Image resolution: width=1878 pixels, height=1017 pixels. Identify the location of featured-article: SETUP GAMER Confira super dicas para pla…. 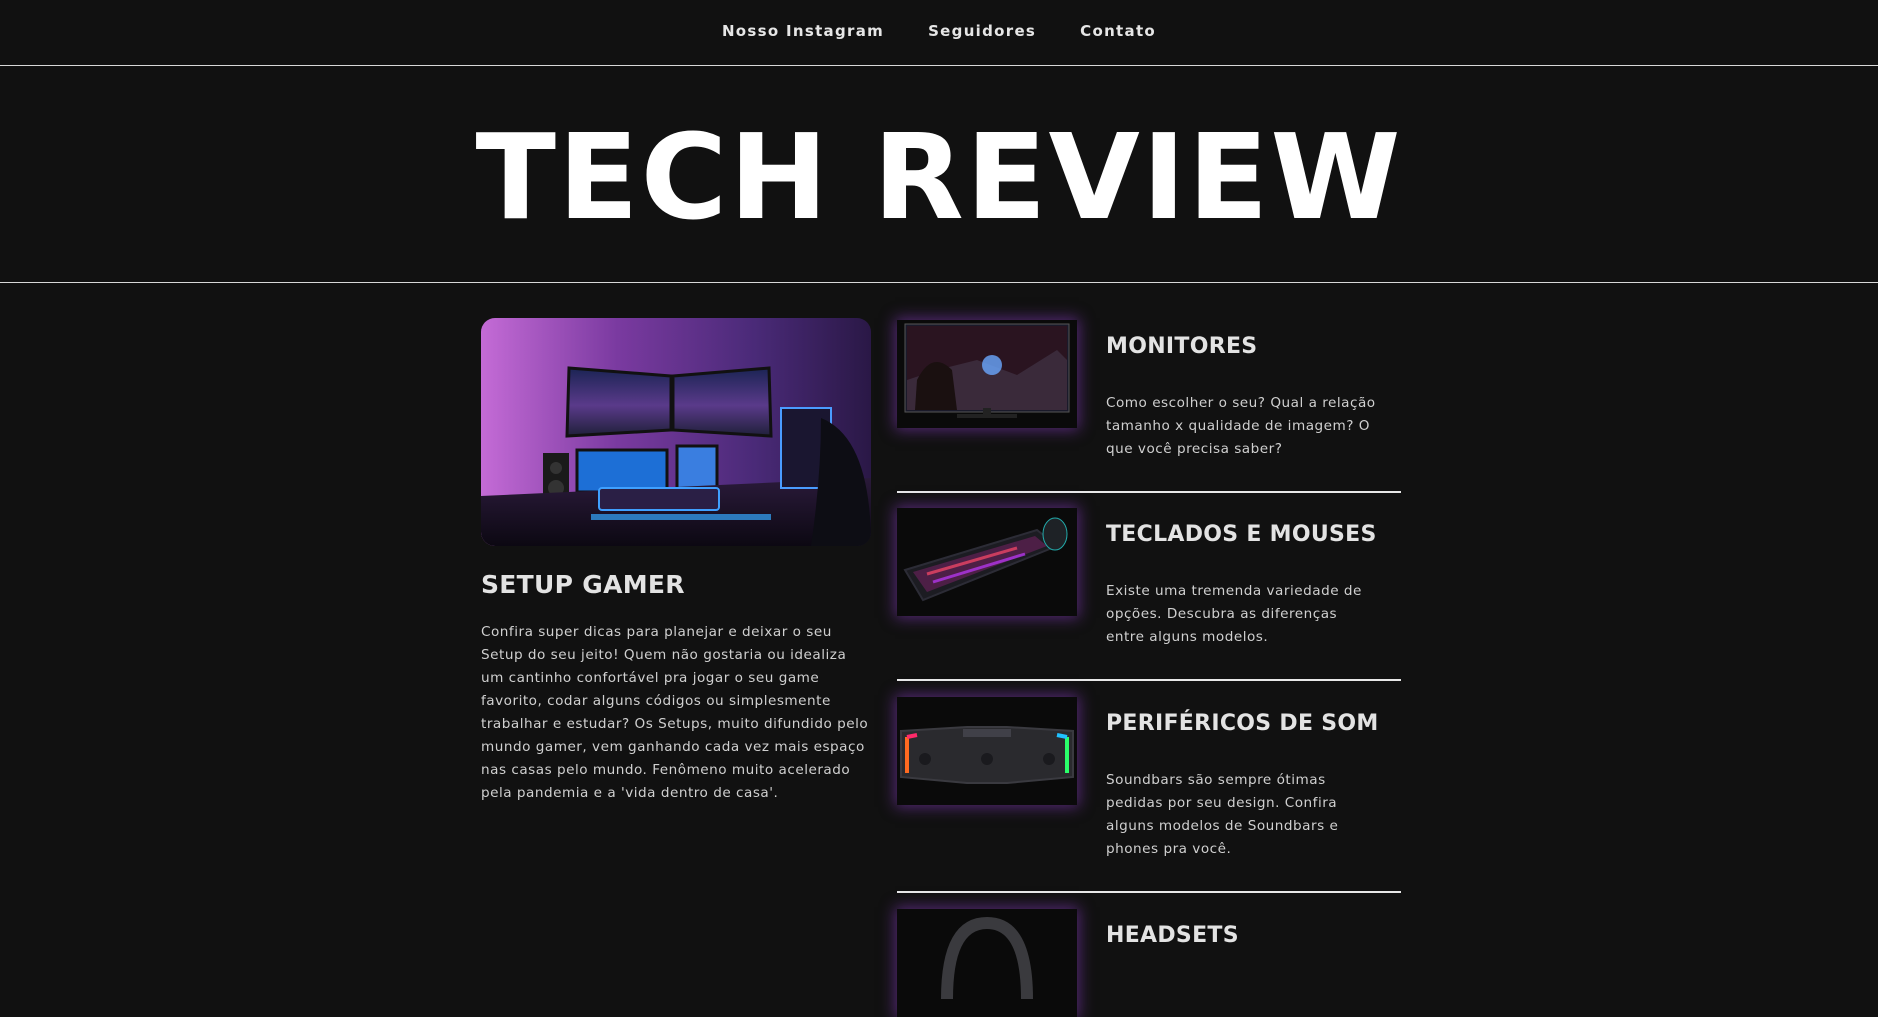
(676, 561).